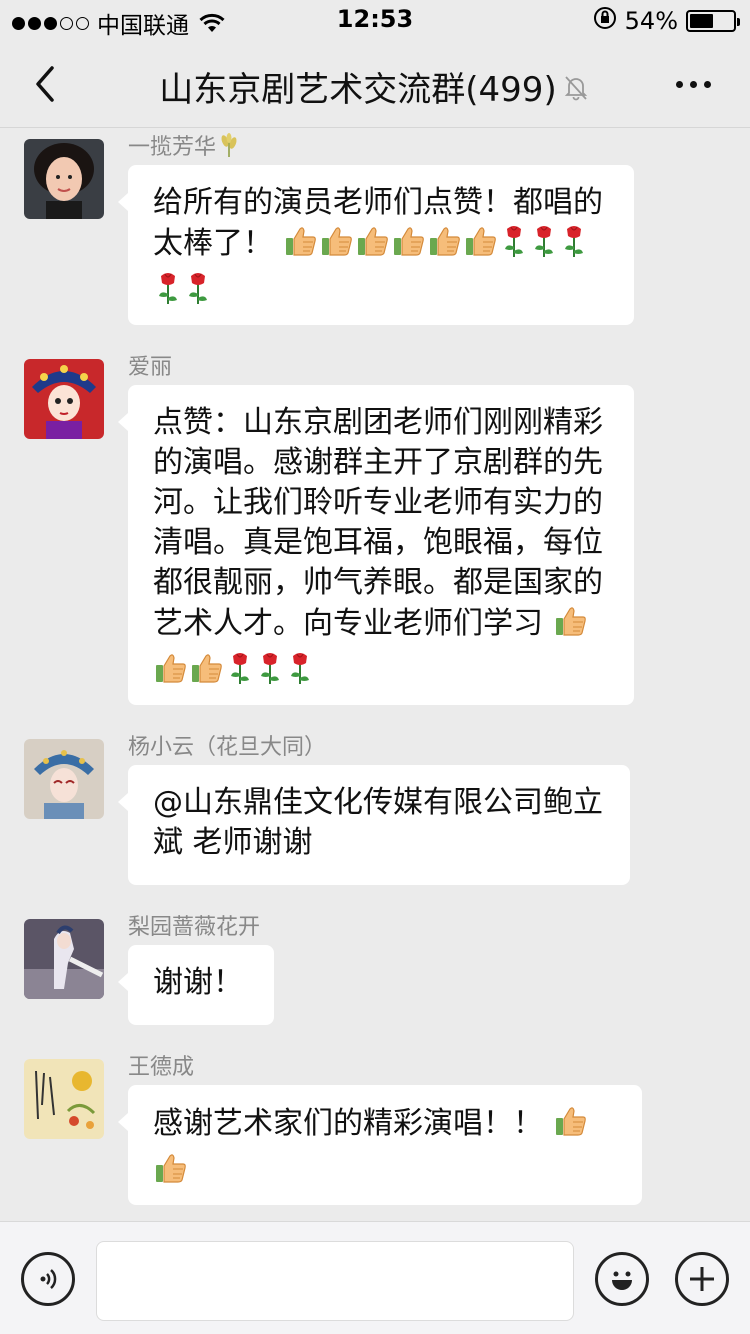 The width and height of the screenshot is (750, 1334). What do you see at coordinates (172, 147) in the screenshot?
I see `sender-name-text: 一揽芳华` at bounding box center [172, 147].